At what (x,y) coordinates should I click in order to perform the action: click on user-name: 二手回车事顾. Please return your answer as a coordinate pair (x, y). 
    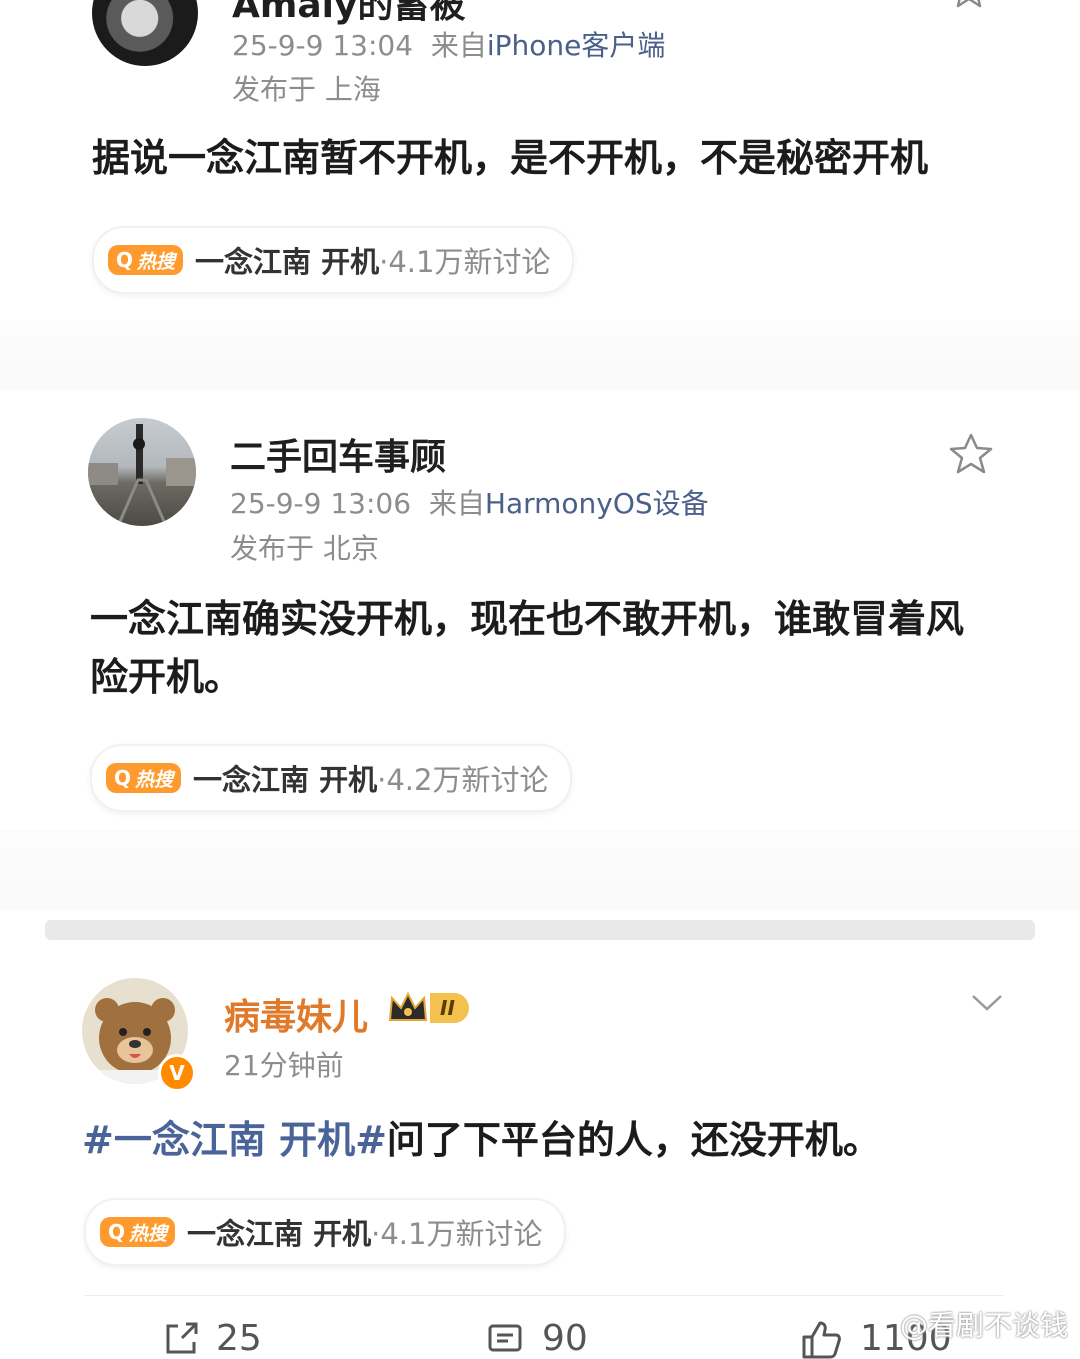
    Looking at the image, I should click on (338, 454).